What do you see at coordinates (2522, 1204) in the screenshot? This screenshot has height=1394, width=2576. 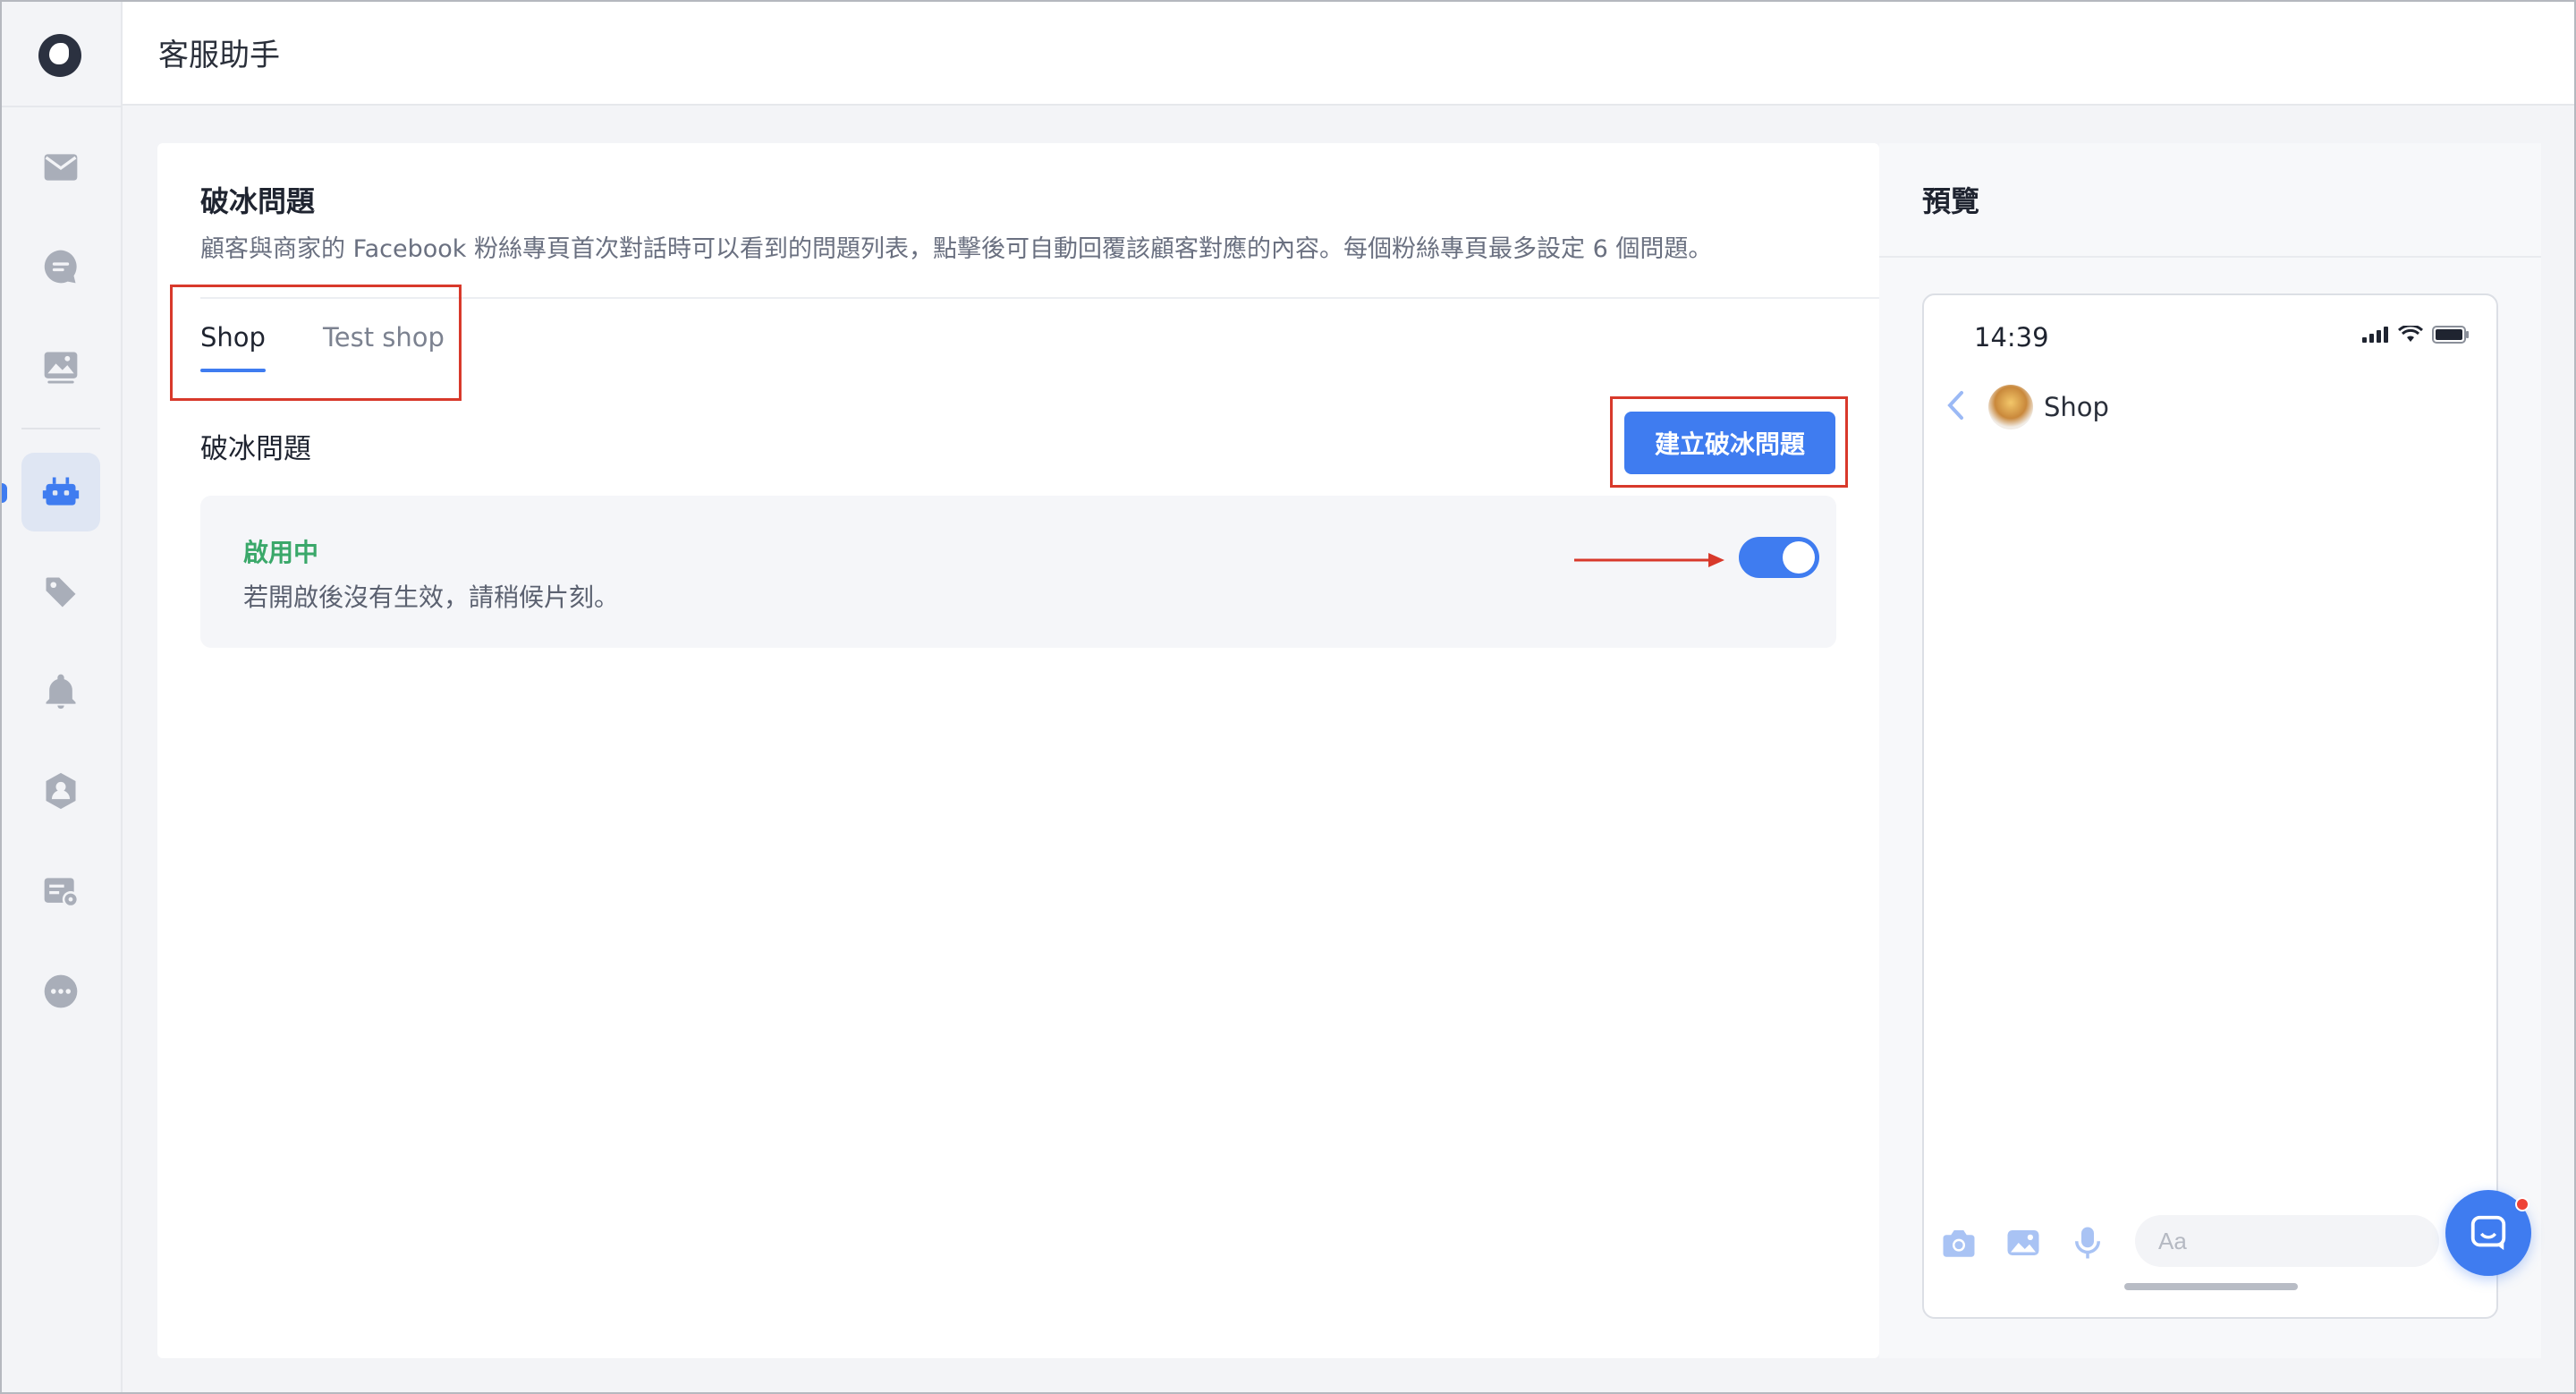 I see `notification-badge` at bounding box center [2522, 1204].